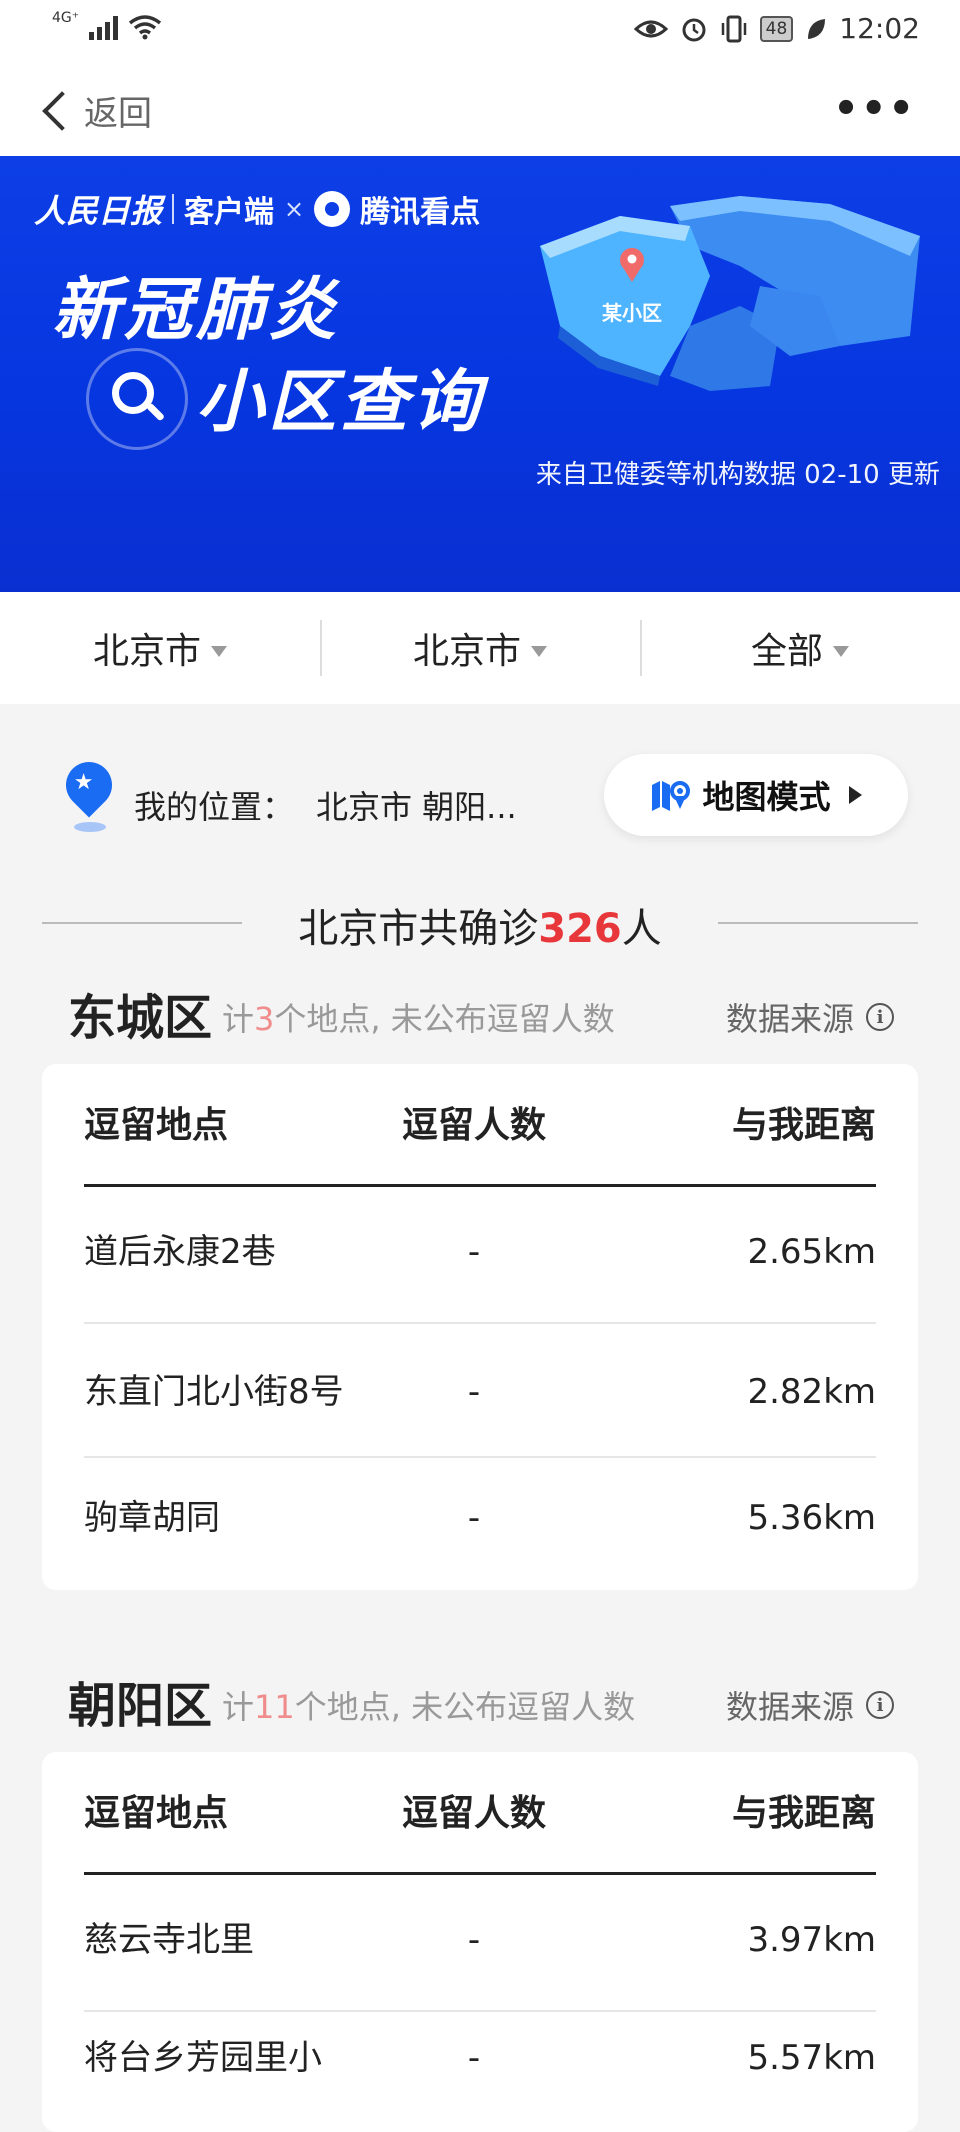 This screenshot has width=960, height=2132. What do you see at coordinates (632, 313) in the screenshot?
I see `map-marker-label: 某小区` at bounding box center [632, 313].